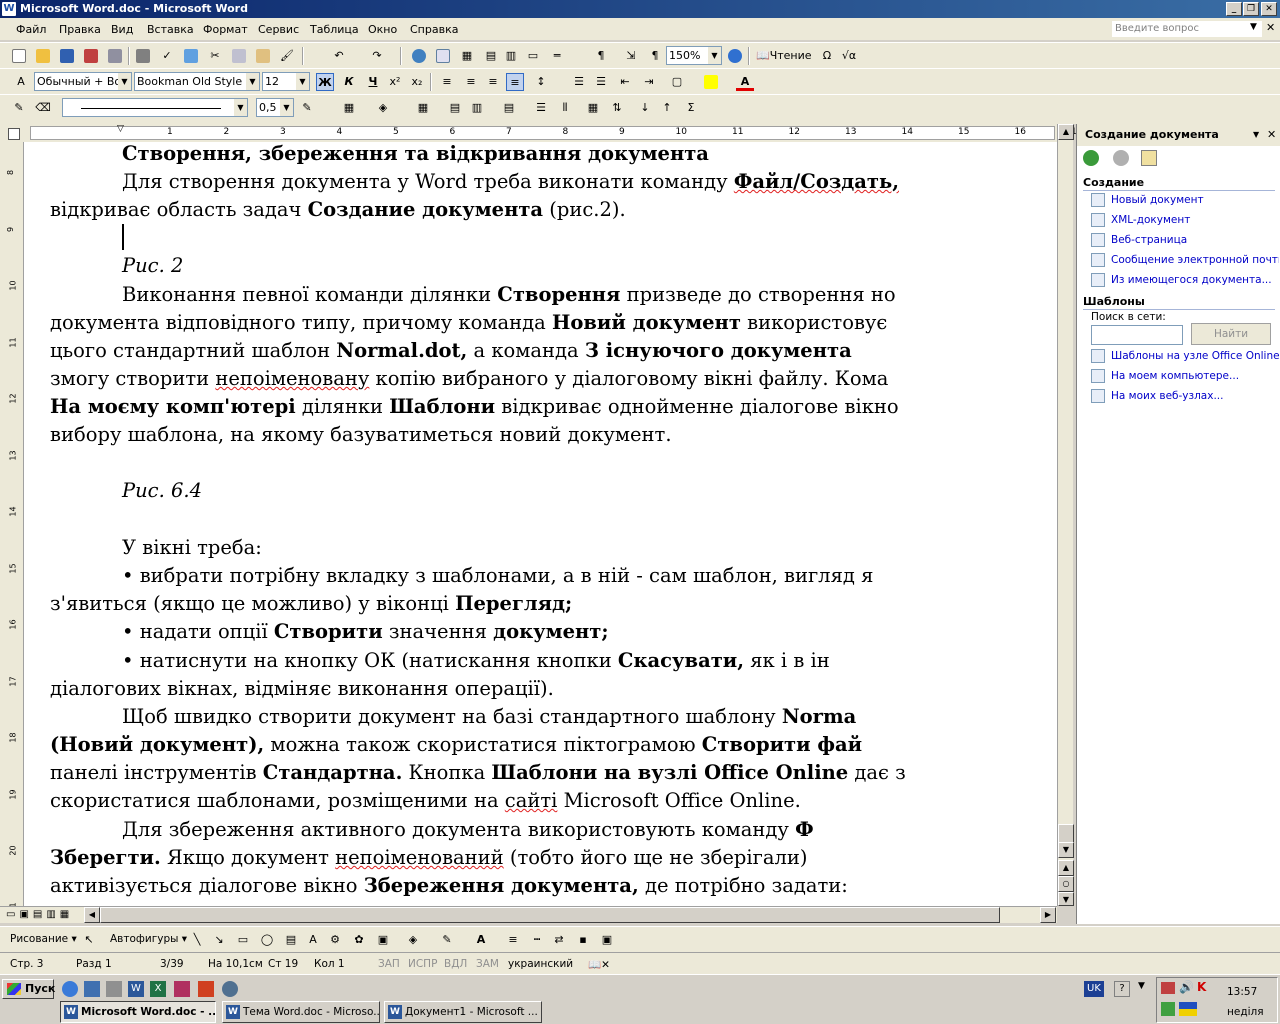 The height and width of the screenshot is (1024, 1280). What do you see at coordinates (447, 82) in the screenshot?
I see `align-left-icon: ≡` at bounding box center [447, 82].